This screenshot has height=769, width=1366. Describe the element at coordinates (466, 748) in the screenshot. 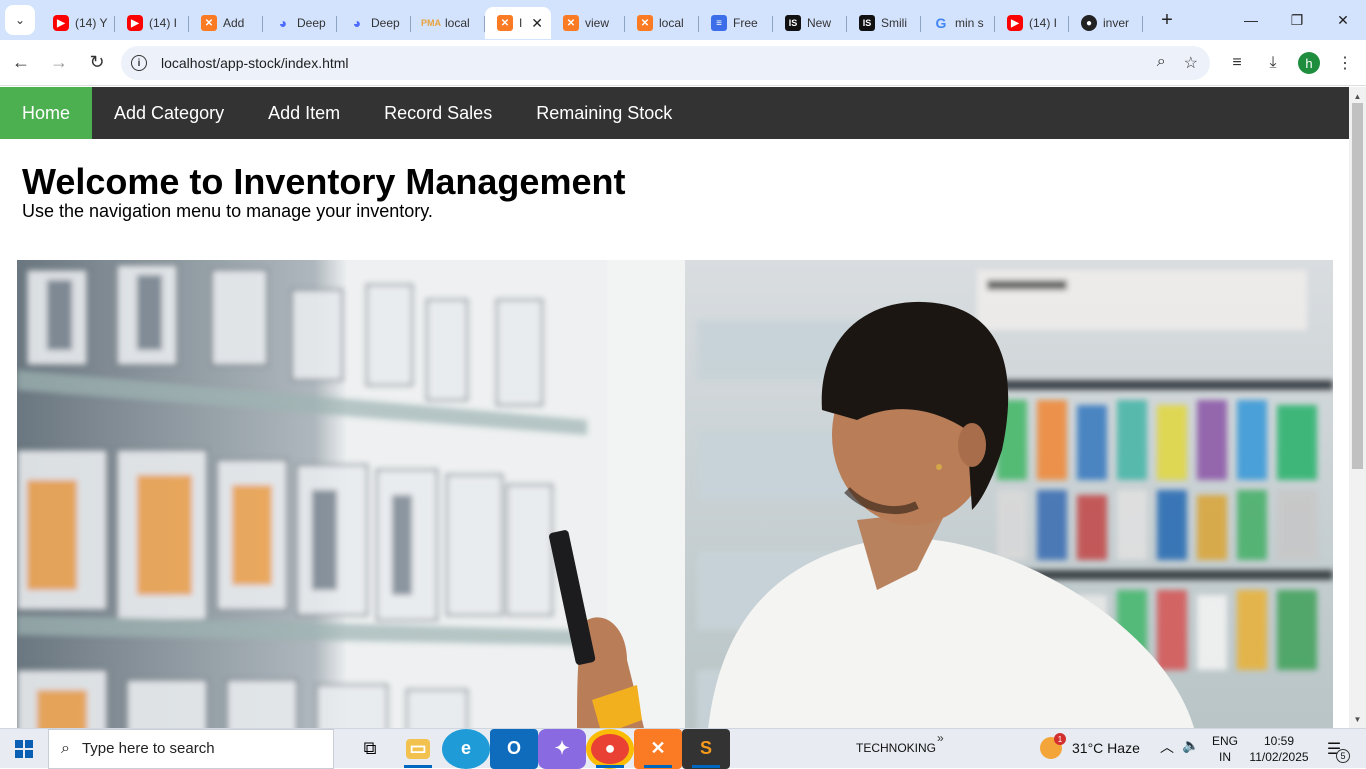

I see `edge-icon: e` at that location.